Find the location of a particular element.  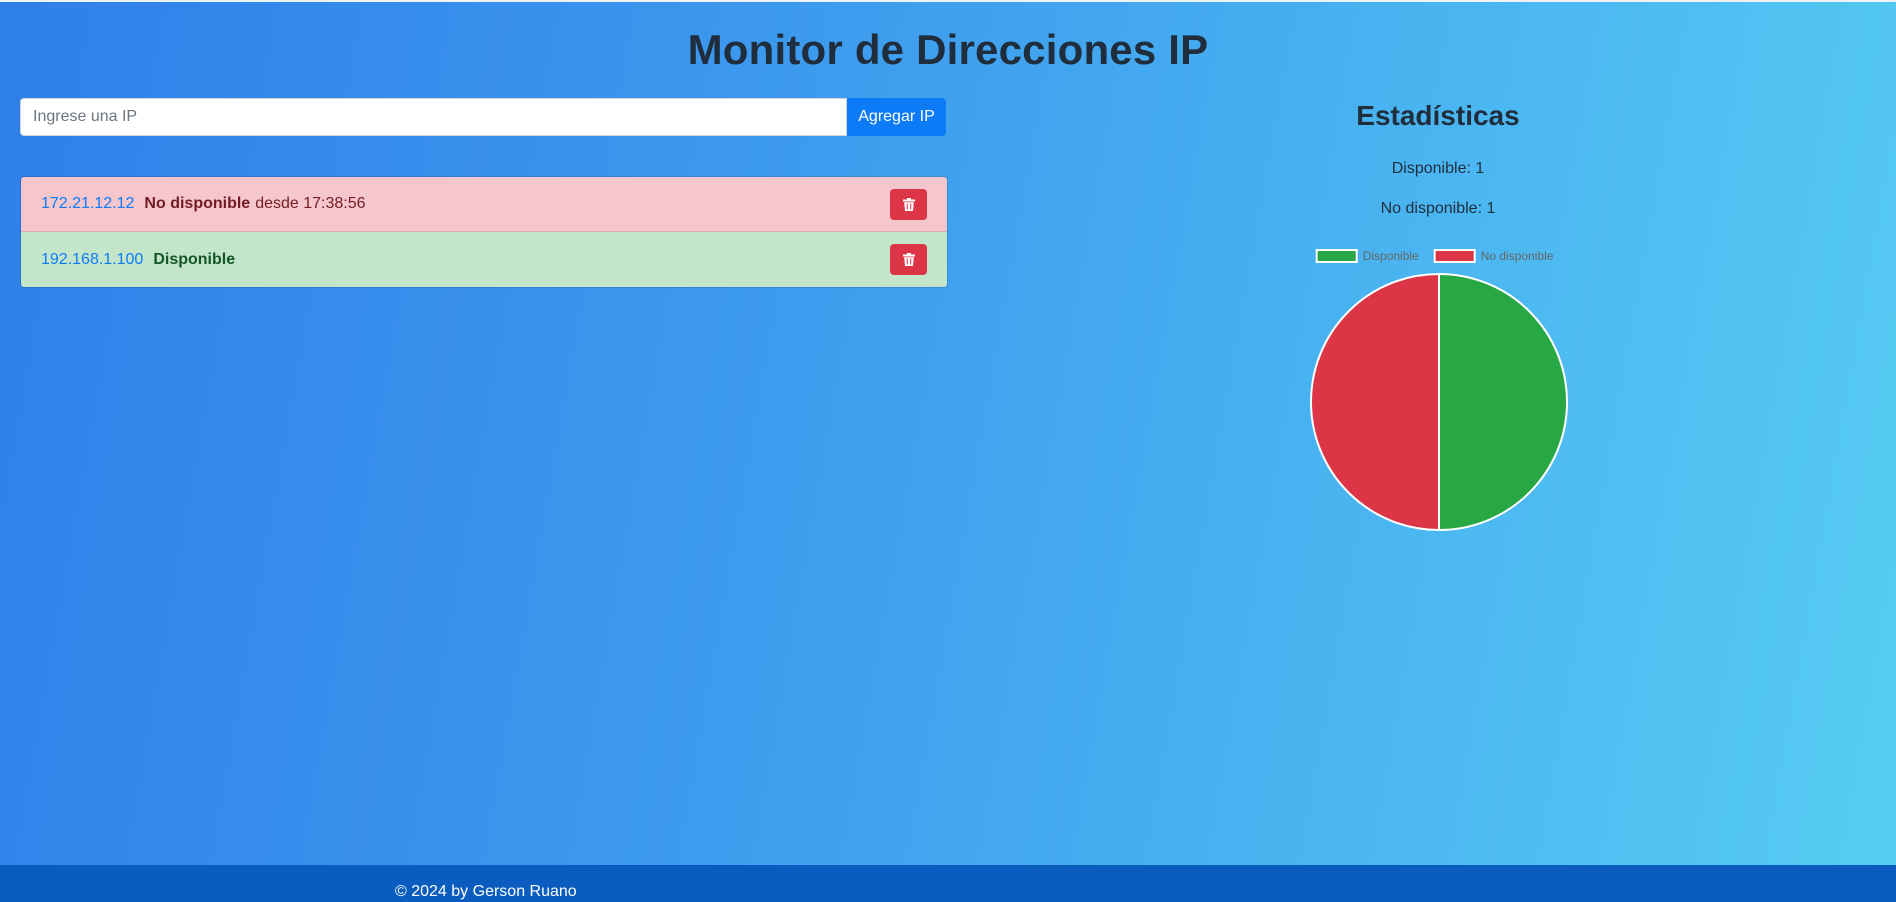

status-pie-chart: Disponible No disponible is located at coordinates (1439, 390).